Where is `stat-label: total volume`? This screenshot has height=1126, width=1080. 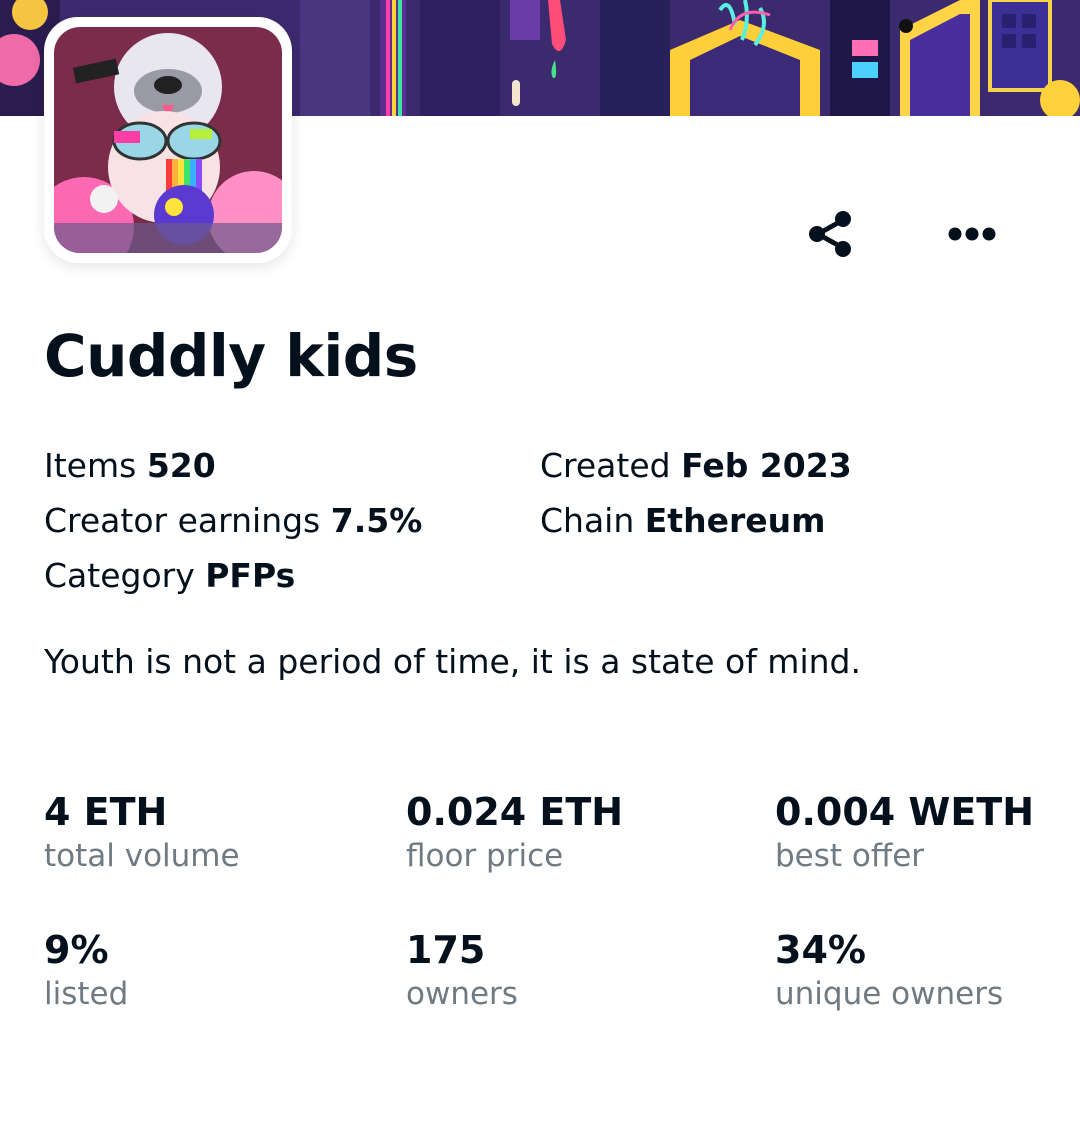 stat-label: total volume is located at coordinates (142, 856).